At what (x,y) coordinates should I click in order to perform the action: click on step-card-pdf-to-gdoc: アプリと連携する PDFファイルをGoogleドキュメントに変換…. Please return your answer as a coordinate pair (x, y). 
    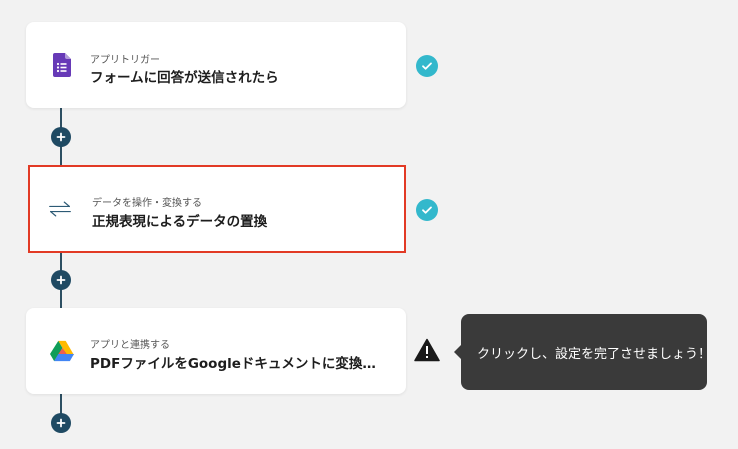
    Looking at the image, I should click on (216, 351).